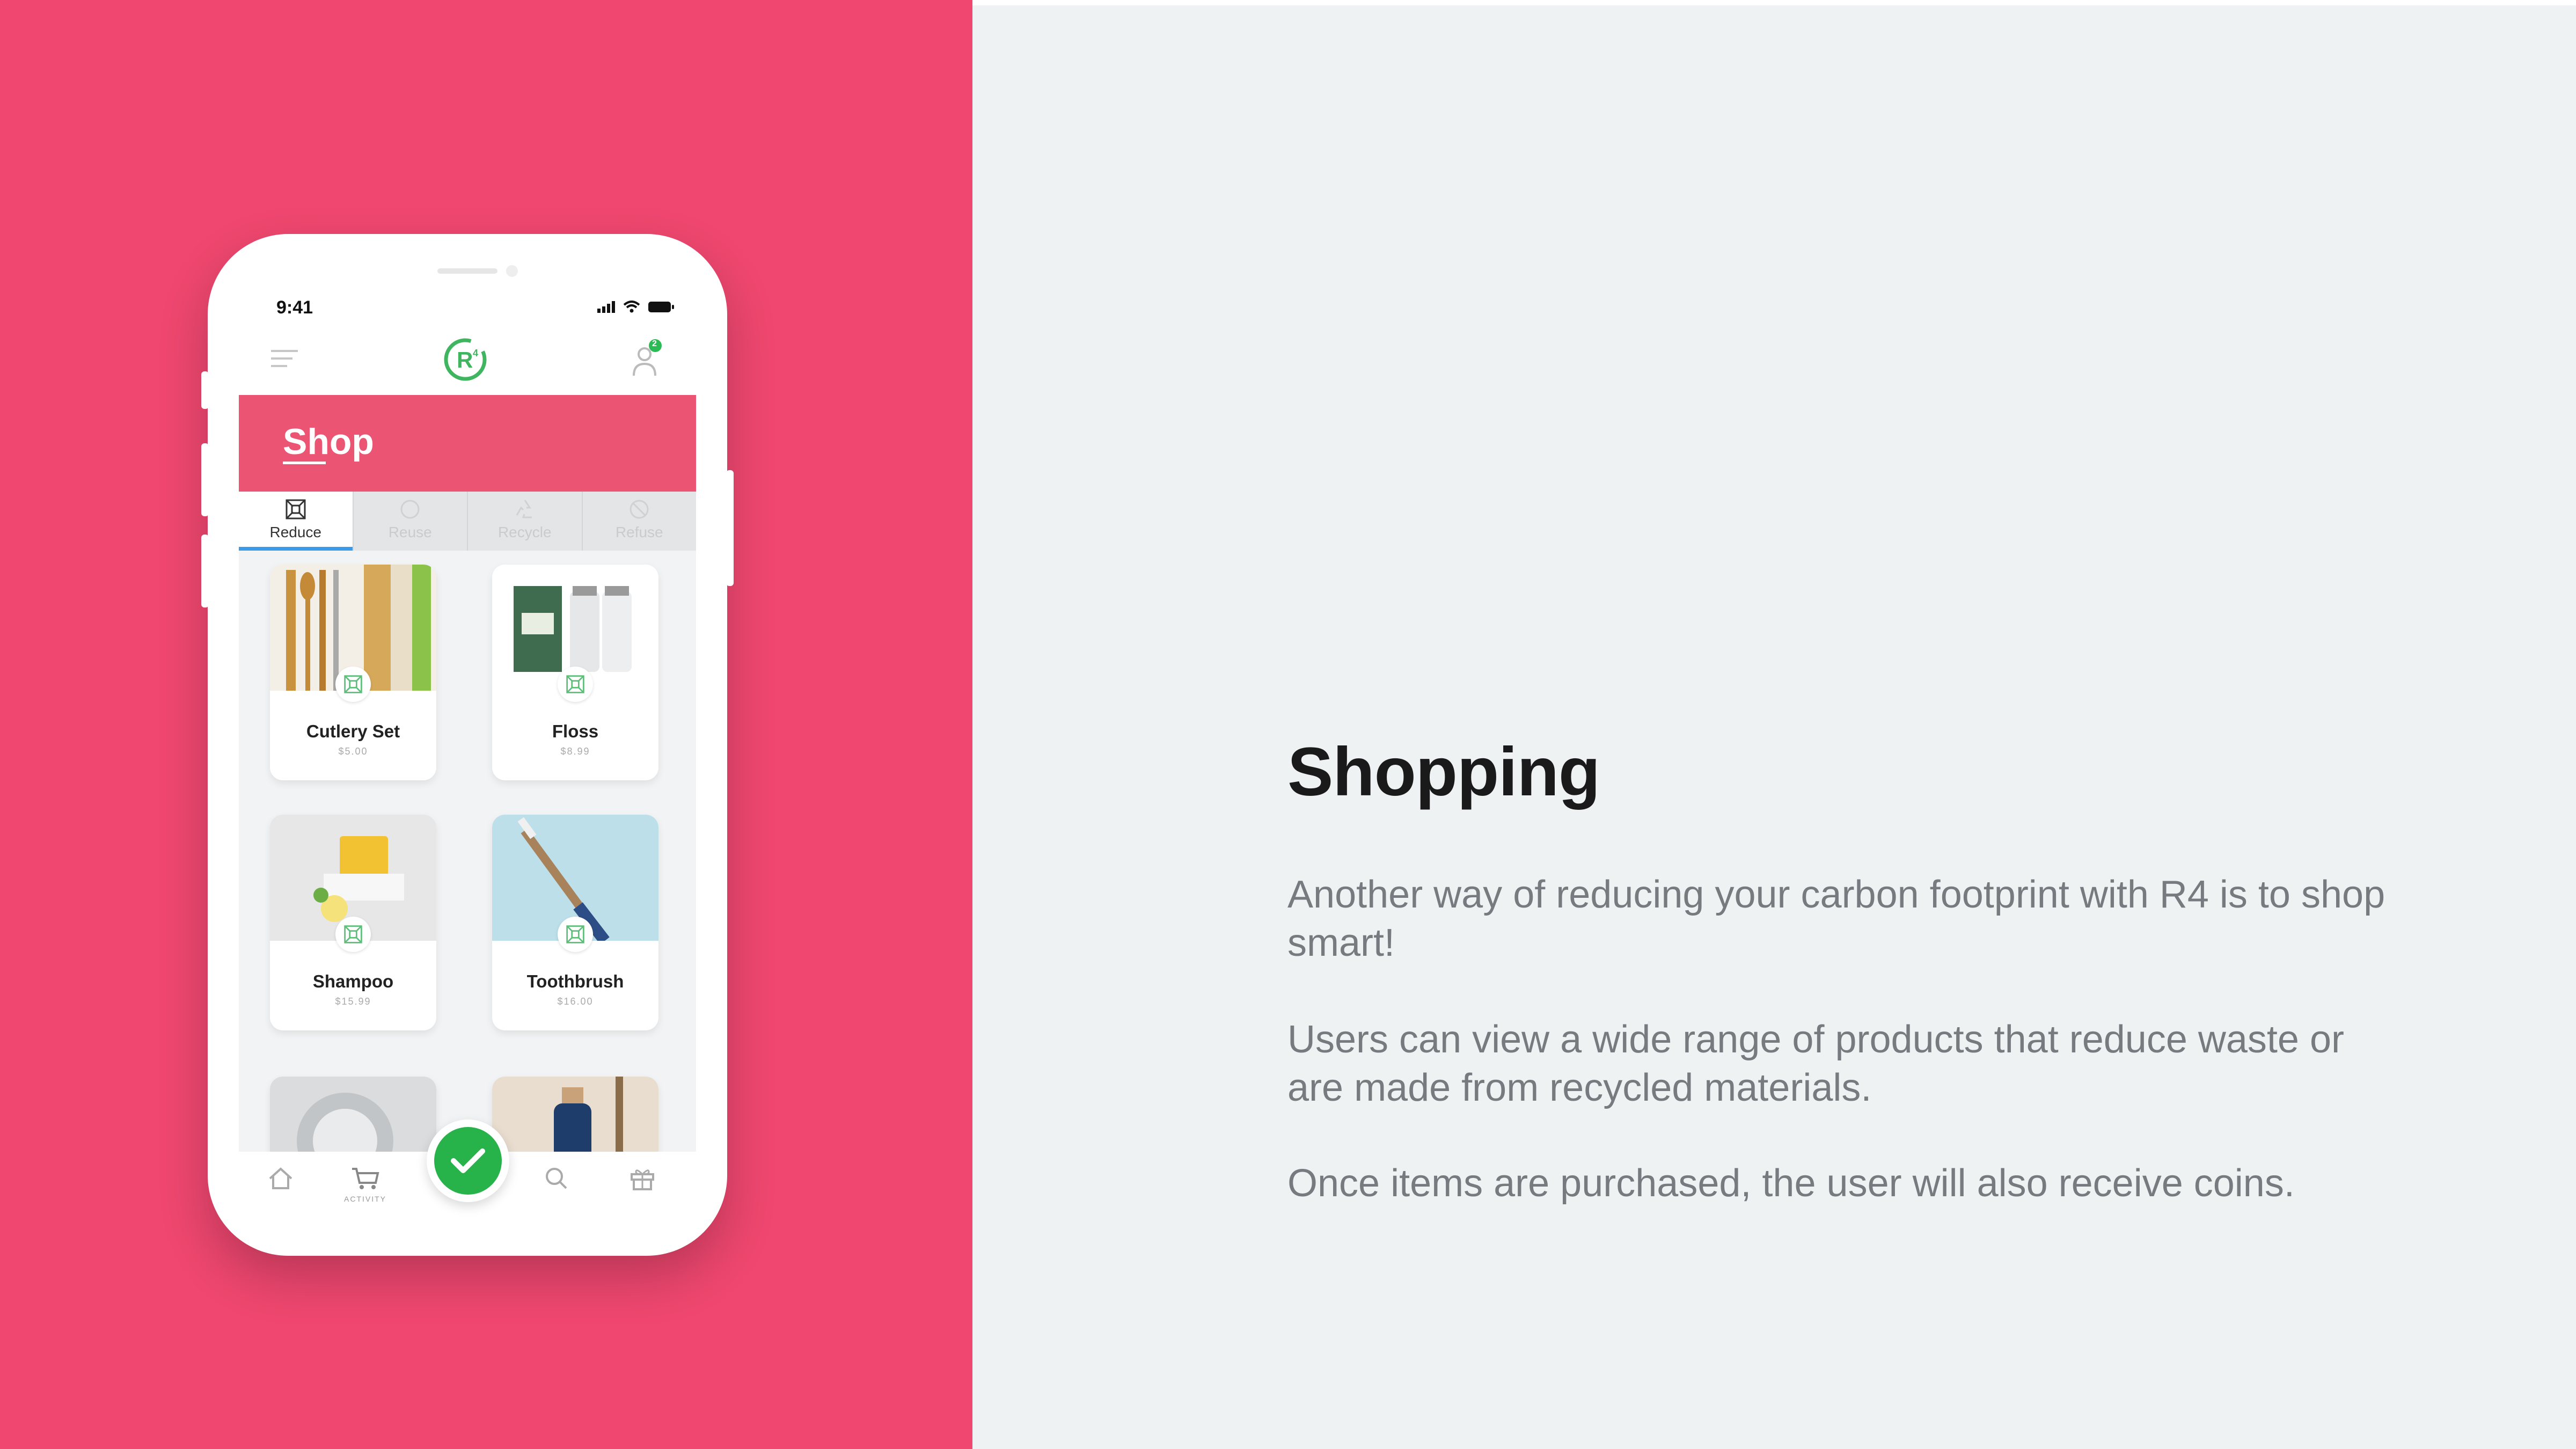 The image size is (2576, 1449). Describe the element at coordinates (353, 751) in the screenshot. I see `product-price: $5.00` at that location.